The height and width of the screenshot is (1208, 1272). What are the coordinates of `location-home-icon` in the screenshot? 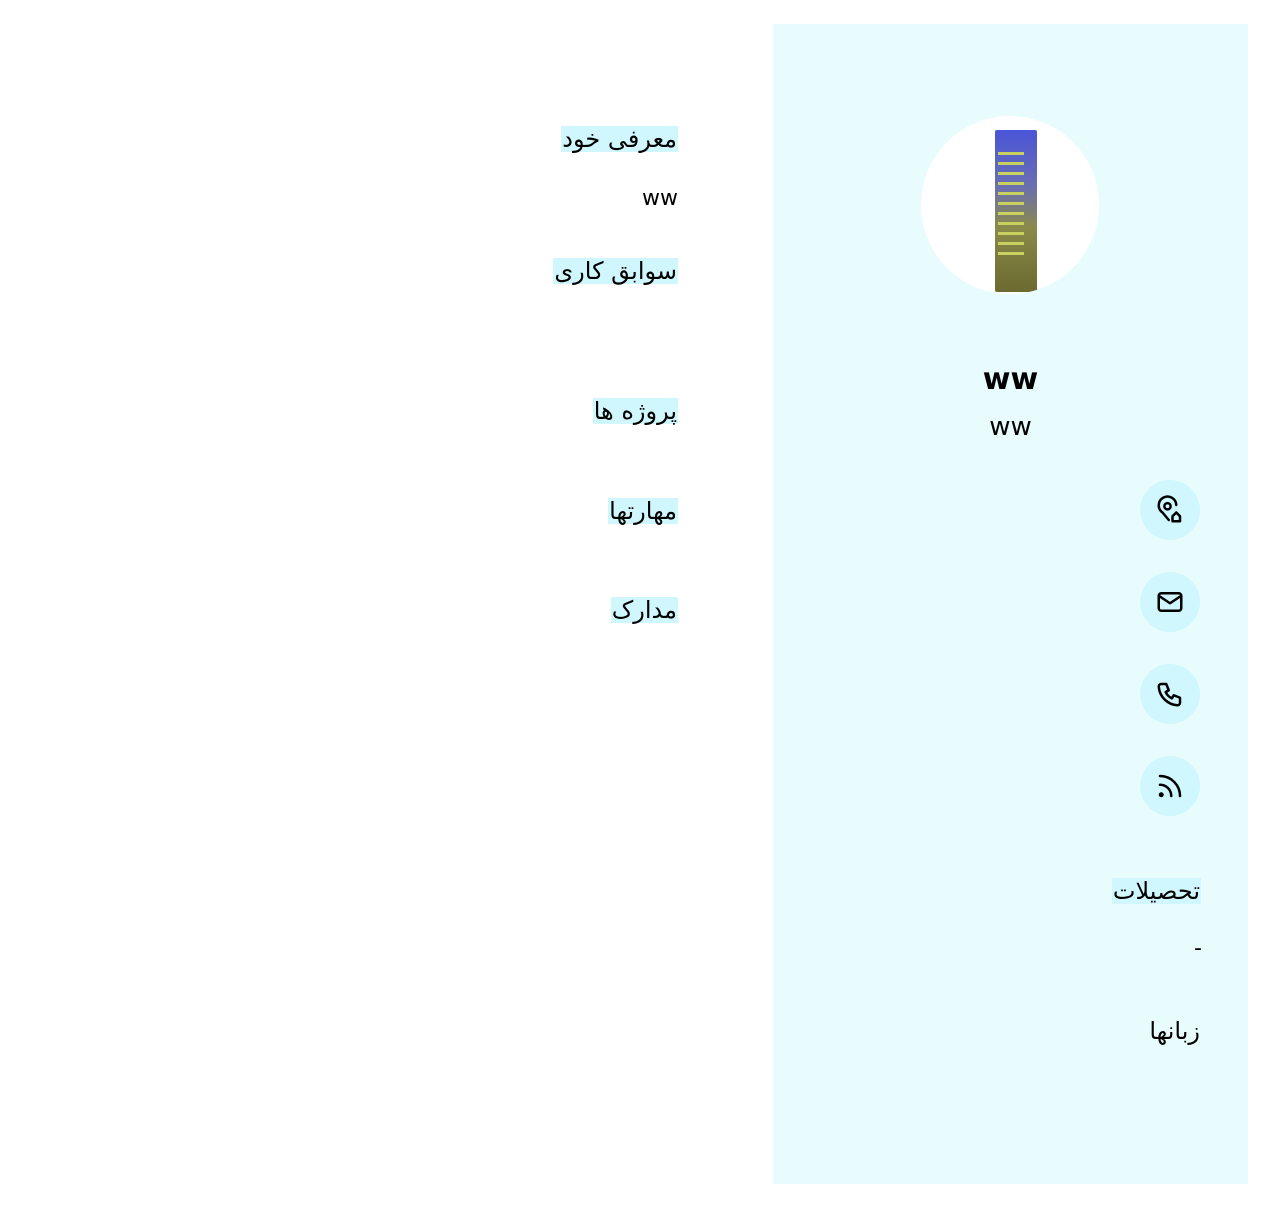 It's located at (1169, 509).